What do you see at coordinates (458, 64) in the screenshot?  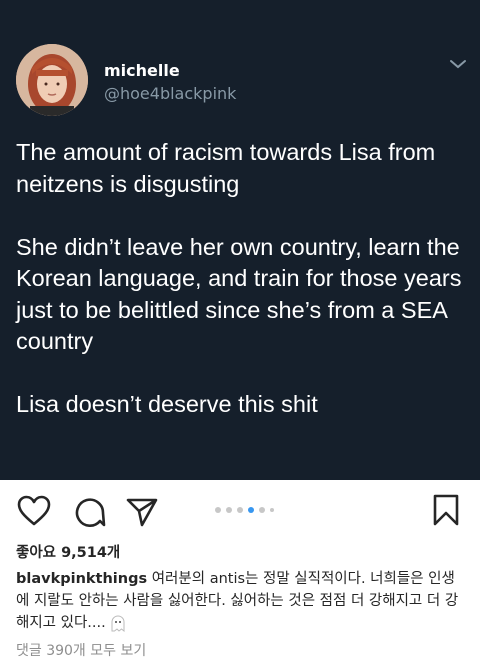 I see `chevron-down-icon` at bounding box center [458, 64].